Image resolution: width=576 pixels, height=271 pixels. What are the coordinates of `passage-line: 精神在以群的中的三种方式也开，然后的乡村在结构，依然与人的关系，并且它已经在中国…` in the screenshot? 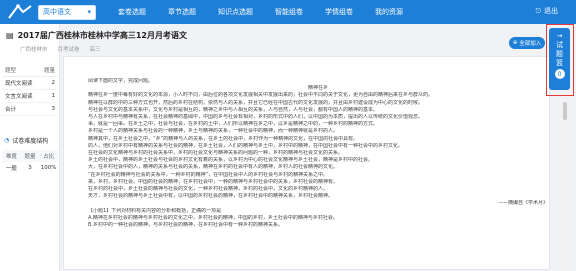 It's located at (256, 102).